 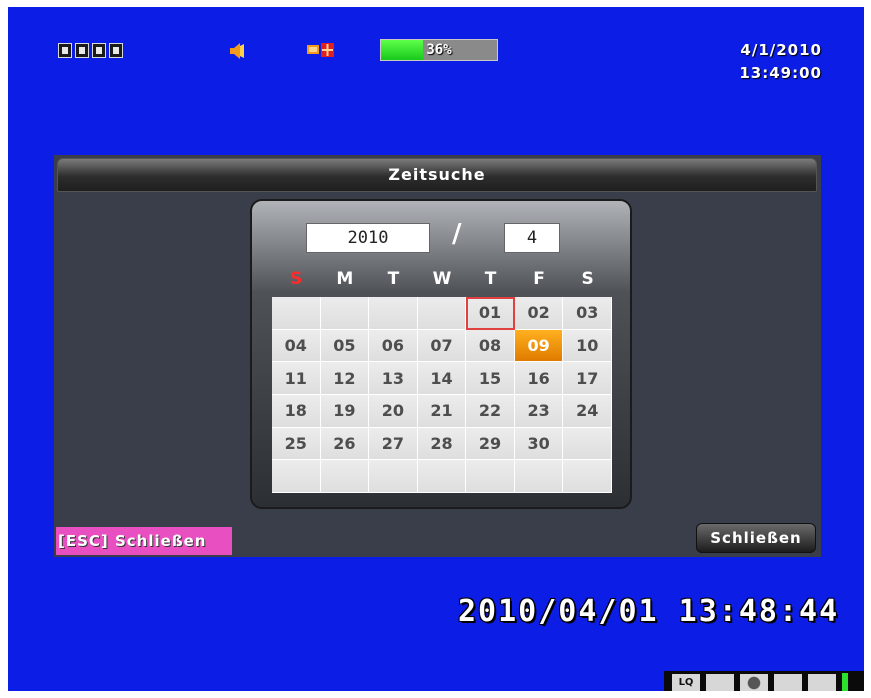 What do you see at coordinates (587, 313) in the screenshot?
I see `calendar-day: 03` at bounding box center [587, 313].